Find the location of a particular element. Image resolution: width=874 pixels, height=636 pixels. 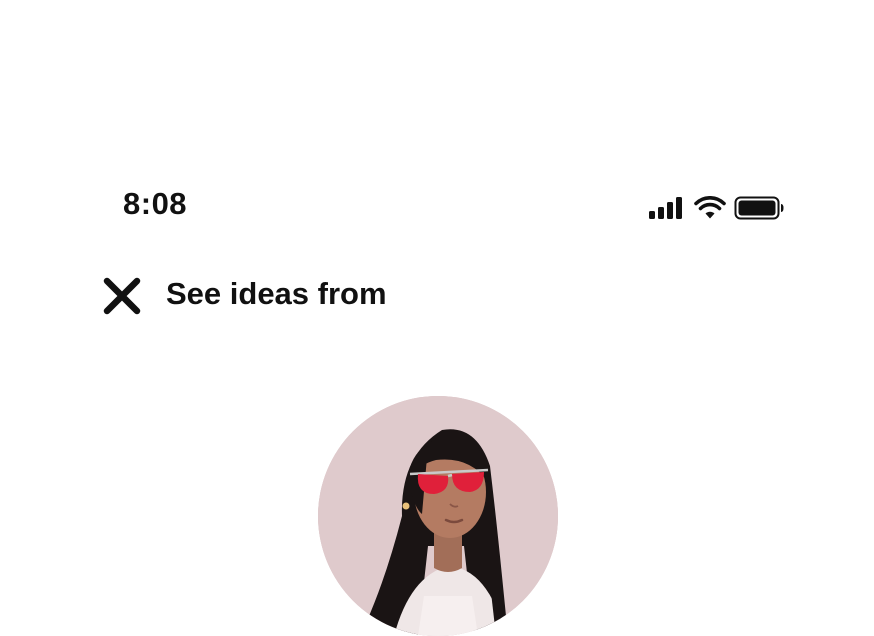

close-icon is located at coordinates (122, 296).